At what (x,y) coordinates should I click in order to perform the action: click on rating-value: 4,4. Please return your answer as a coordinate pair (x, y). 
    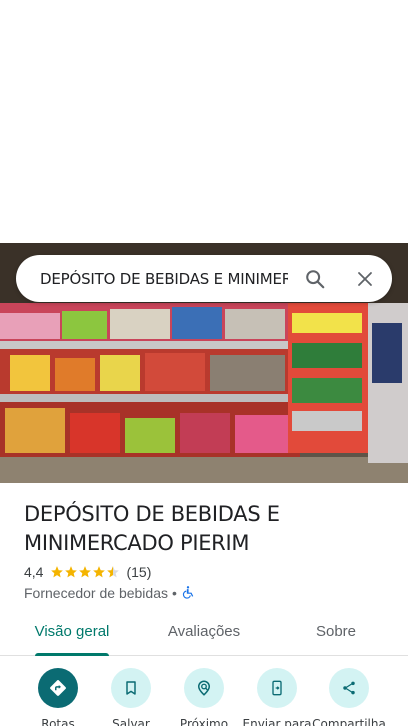
    Looking at the image, I should click on (34, 572).